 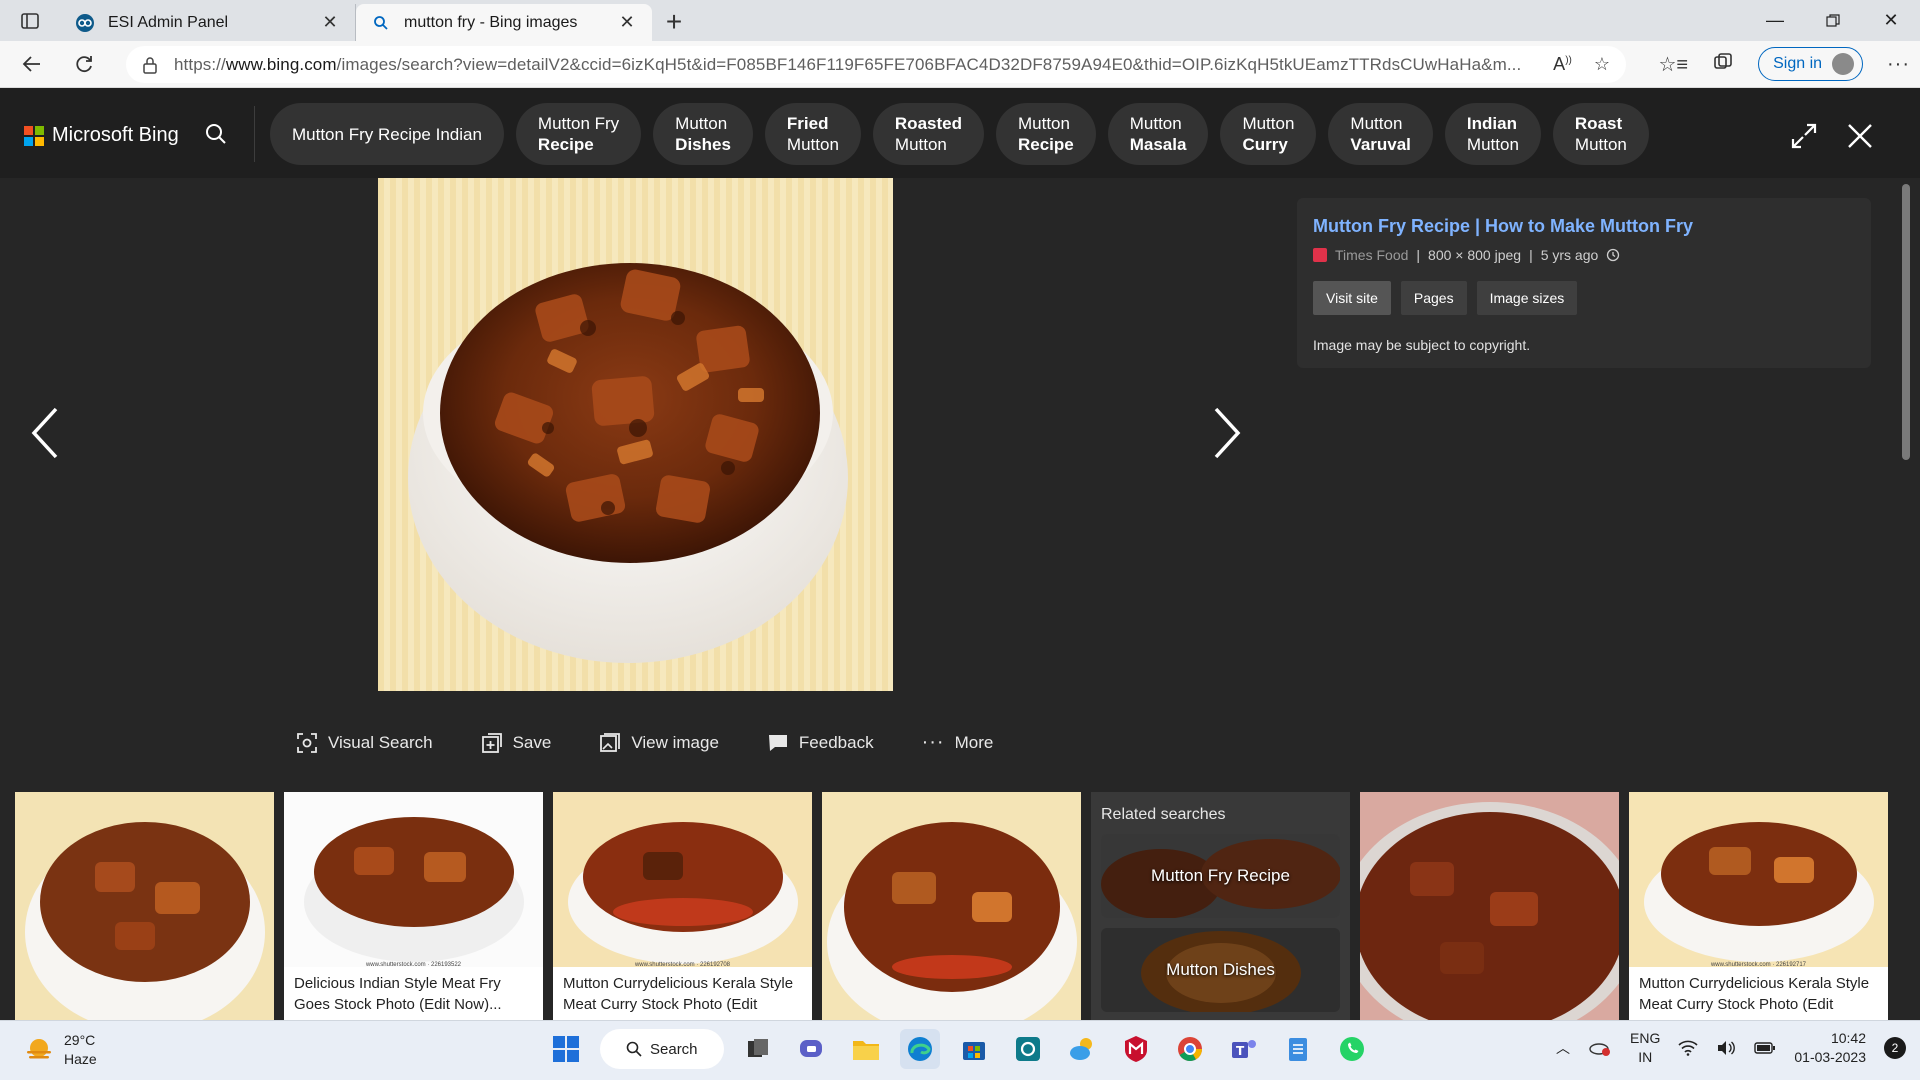 What do you see at coordinates (820, 742) in the screenshot?
I see `feedback-button: Feedback` at bounding box center [820, 742].